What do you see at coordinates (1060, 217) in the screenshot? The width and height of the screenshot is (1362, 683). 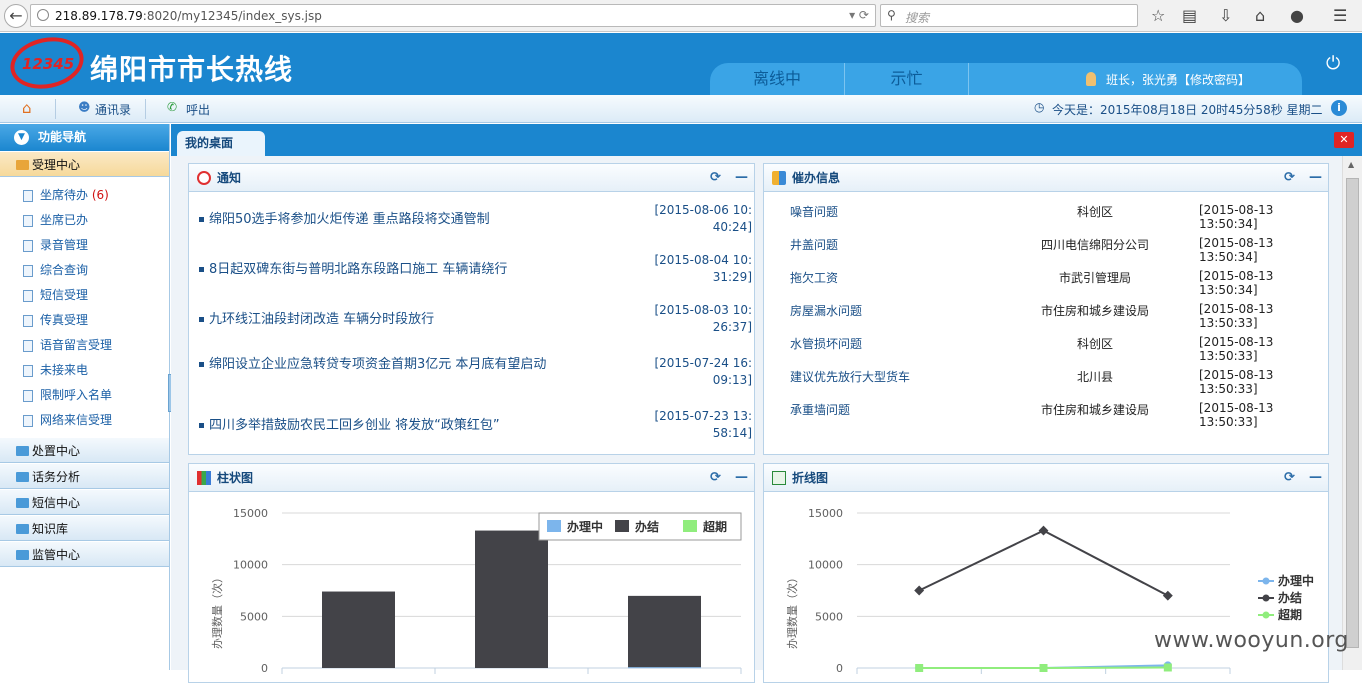 I see `urge-row: 噪音问题 科创区 [2015-08-13 13:50:34]` at bounding box center [1060, 217].